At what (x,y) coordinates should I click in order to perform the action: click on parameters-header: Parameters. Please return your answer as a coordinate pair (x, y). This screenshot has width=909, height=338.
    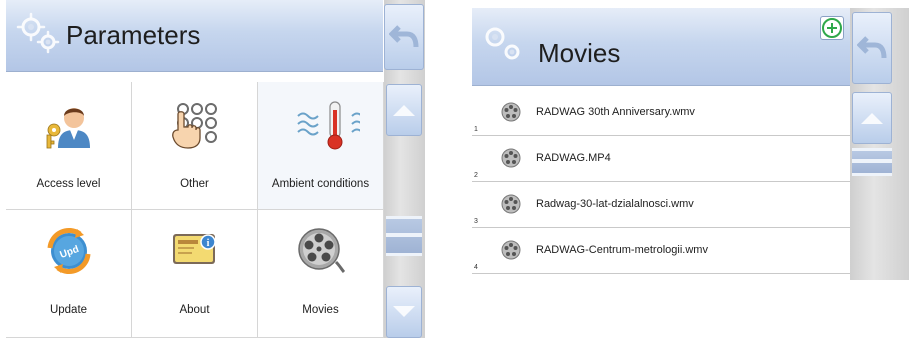
    Looking at the image, I should click on (194, 36).